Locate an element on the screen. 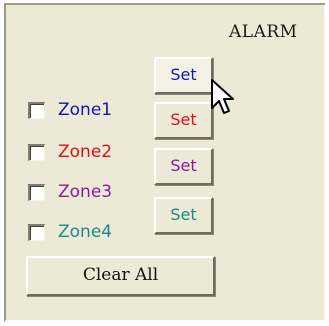 The height and width of the screenshot is (326, 329). zone-row-1: Zone1 is located at coordinates (93, 110).